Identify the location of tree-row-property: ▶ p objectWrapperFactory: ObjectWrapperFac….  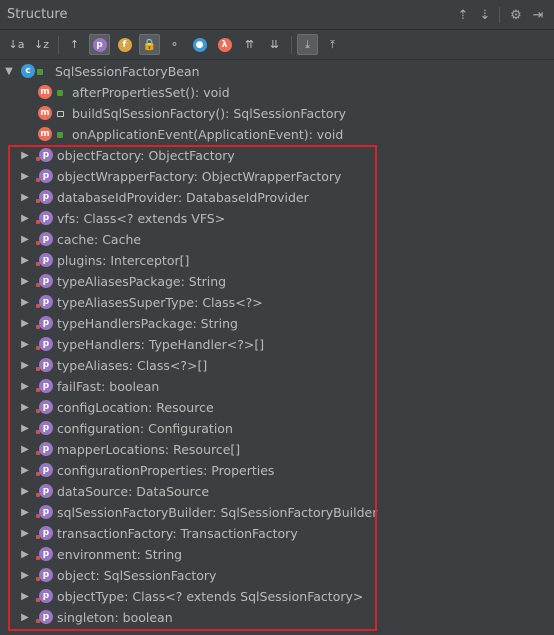
(277, 176).